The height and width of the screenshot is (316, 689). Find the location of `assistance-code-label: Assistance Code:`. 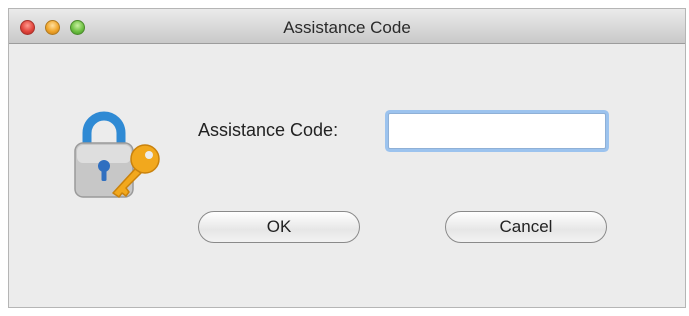

assistance-code-label: Assistance Code: is located at coordinates (268, 130).